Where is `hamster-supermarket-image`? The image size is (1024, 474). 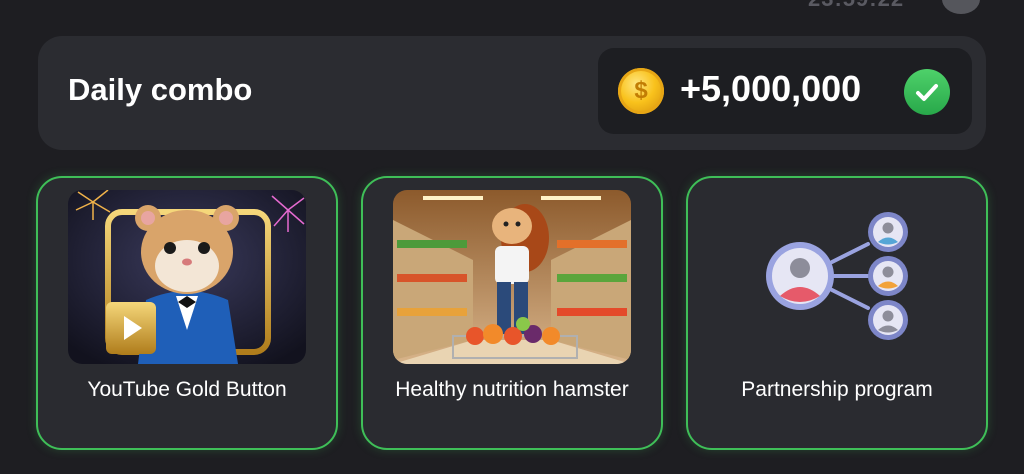
hamster-supermarket-image is located at coordinates (512, 277).